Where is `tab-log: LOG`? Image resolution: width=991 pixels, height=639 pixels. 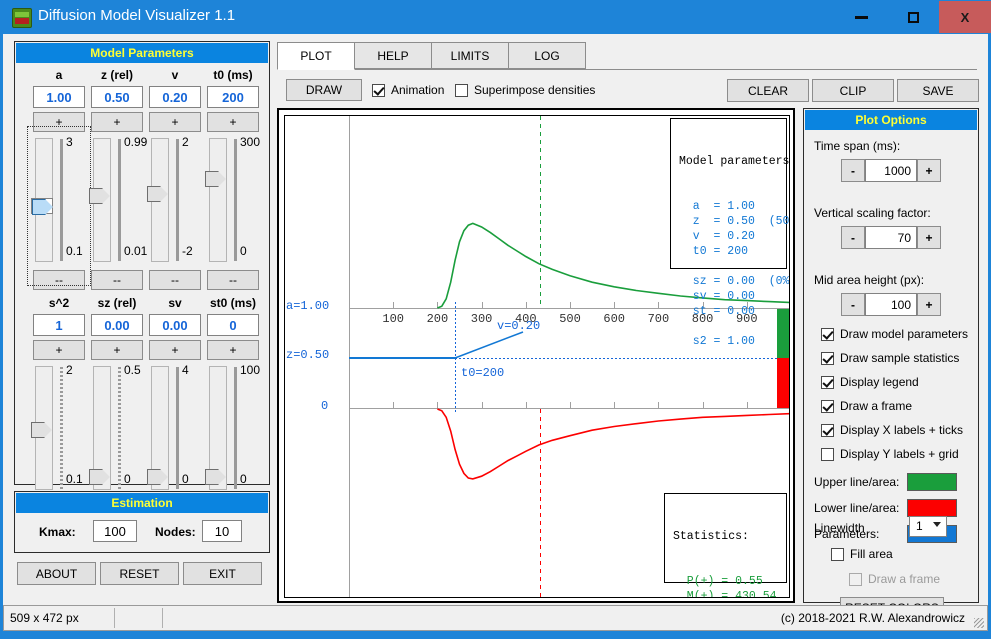
tab-log: LOG is located at coordinates (547, 55).